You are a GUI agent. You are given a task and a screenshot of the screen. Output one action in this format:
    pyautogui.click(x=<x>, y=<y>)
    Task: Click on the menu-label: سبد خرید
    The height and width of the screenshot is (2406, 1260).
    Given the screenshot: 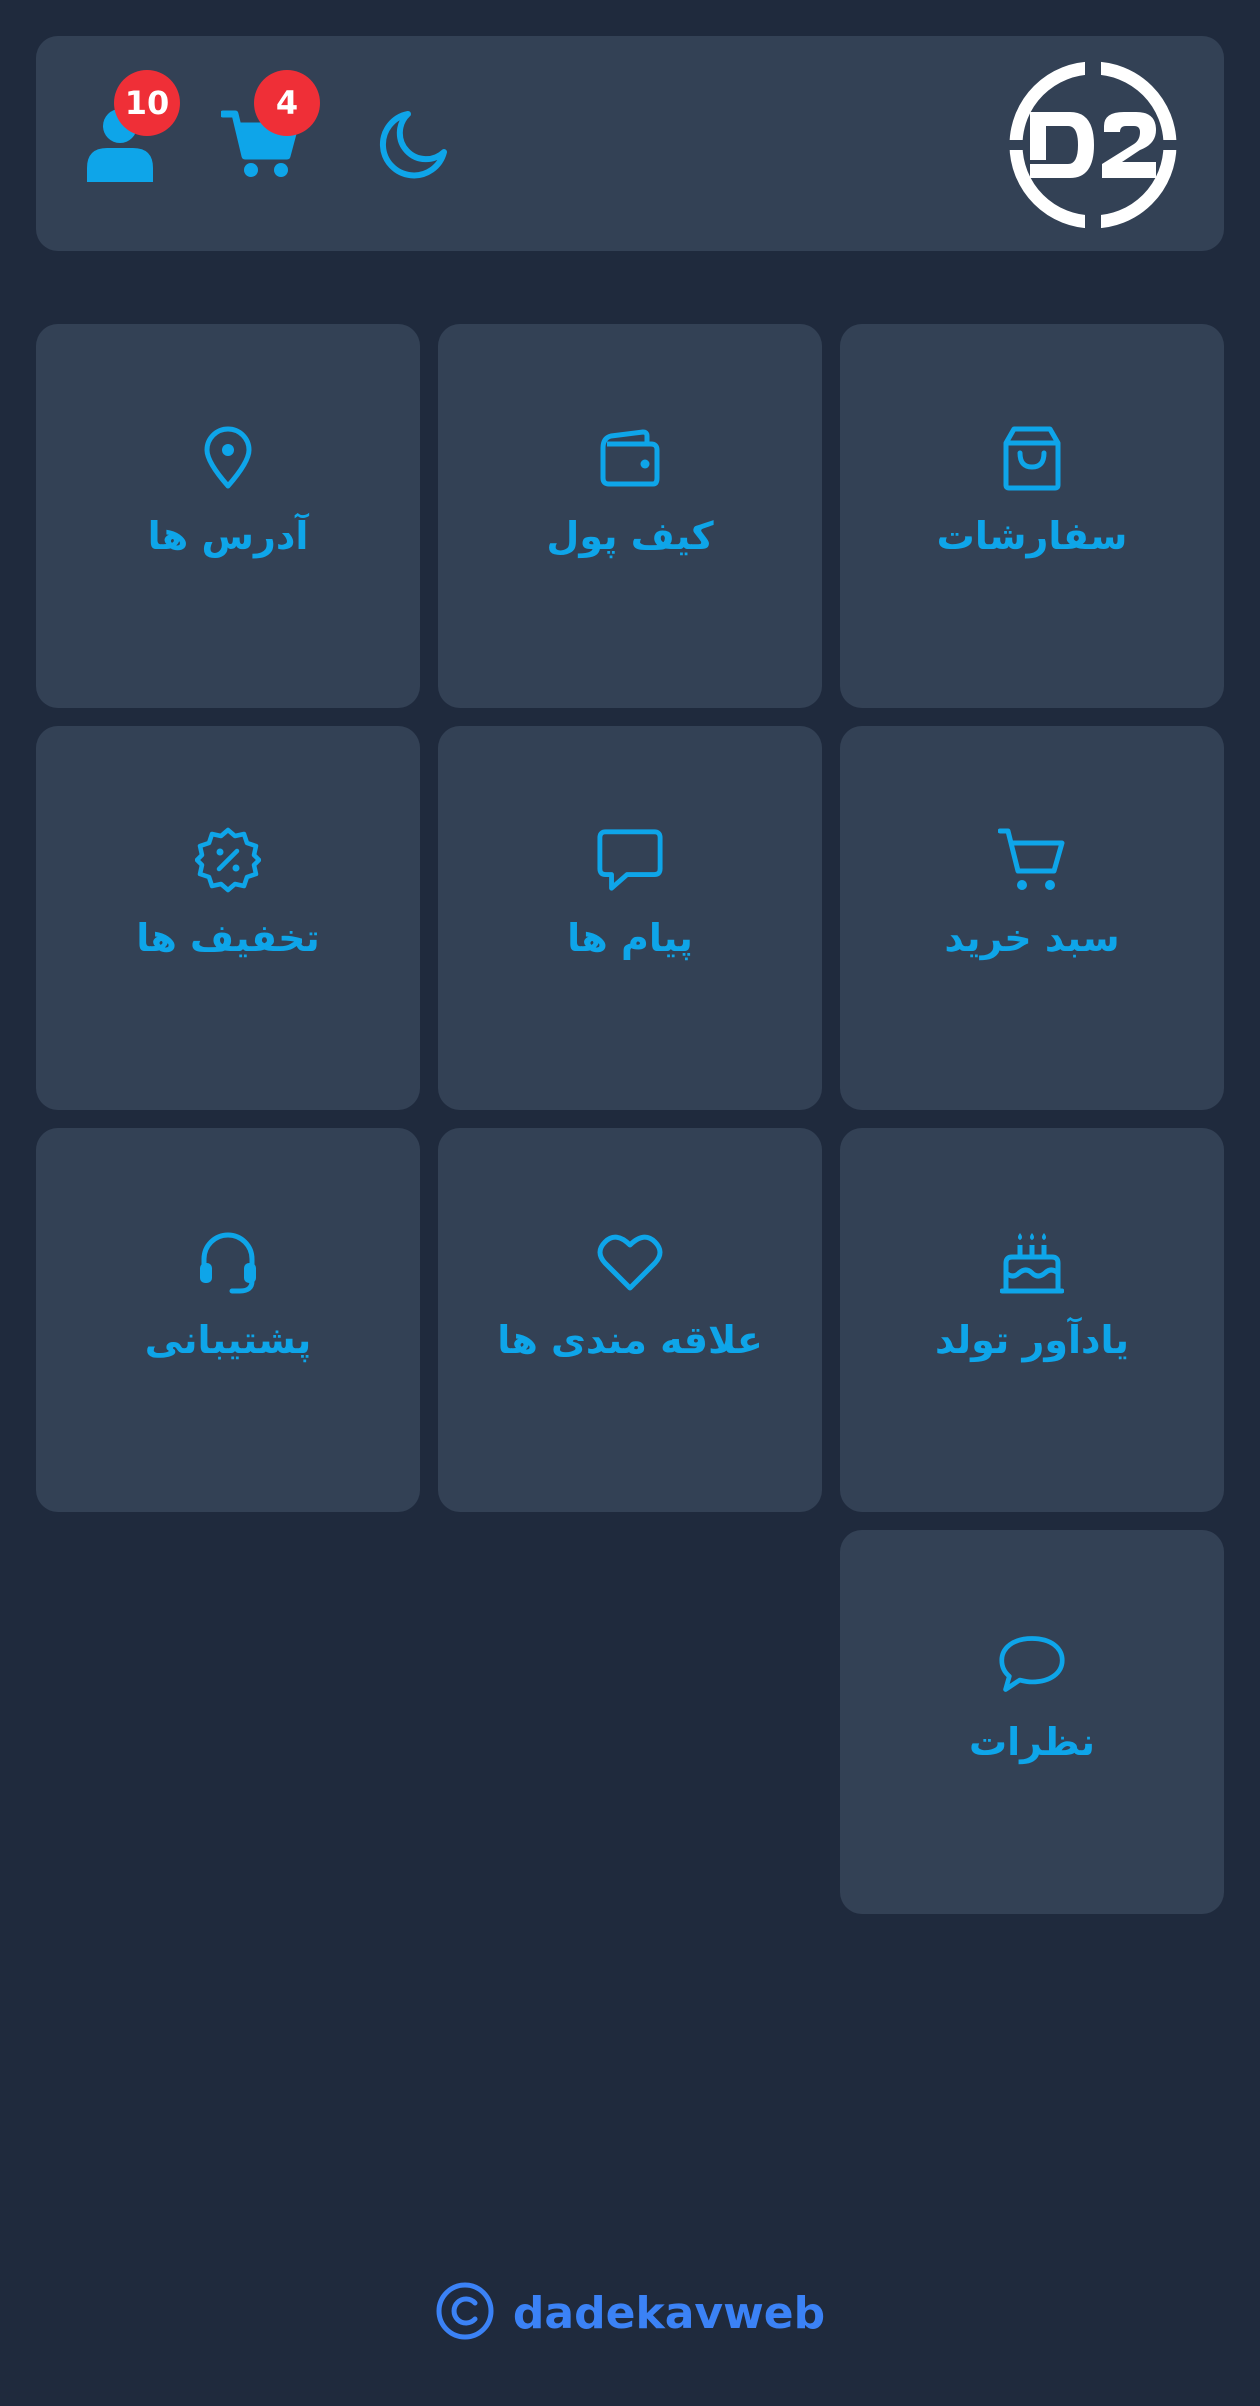 What is the action you would take?
    pyautogui.click(x=1032, y=938)
    